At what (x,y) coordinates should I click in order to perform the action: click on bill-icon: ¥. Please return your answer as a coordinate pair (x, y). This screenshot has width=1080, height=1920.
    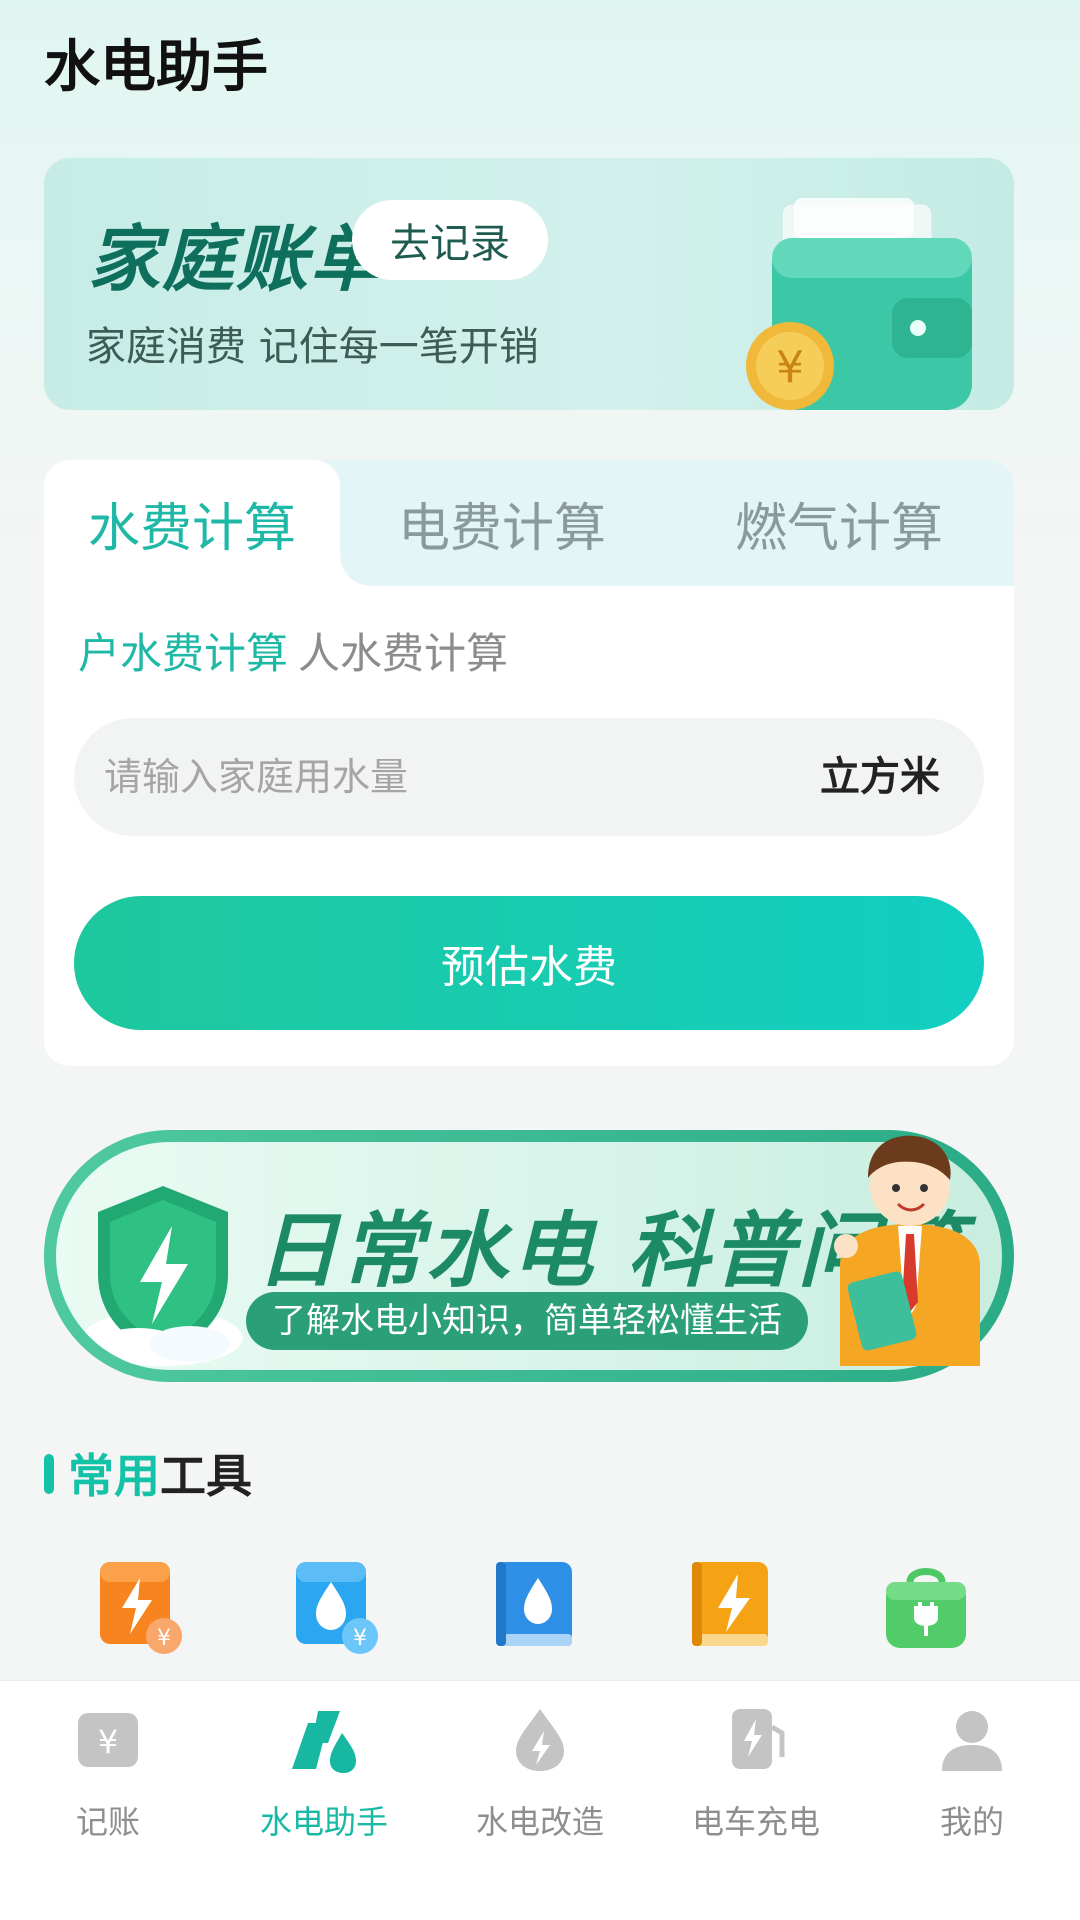
    Looking at the image, I should click on (108, 1740).